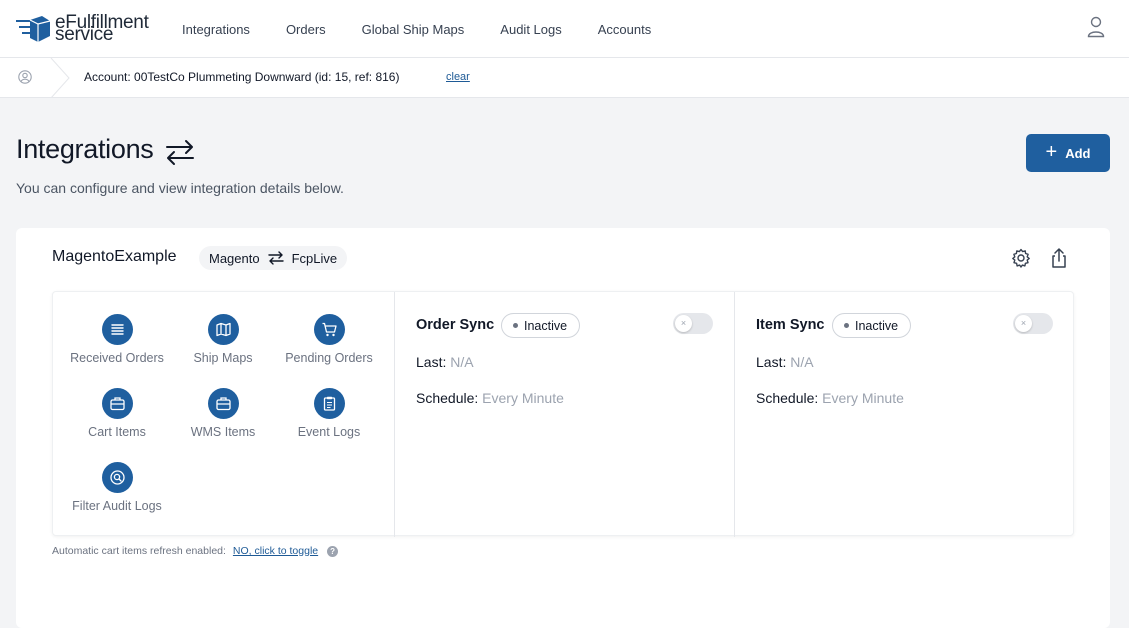  Describe the element at coordinates (1059, 258) in the screenshot. I see `export-share-icon` at that location.